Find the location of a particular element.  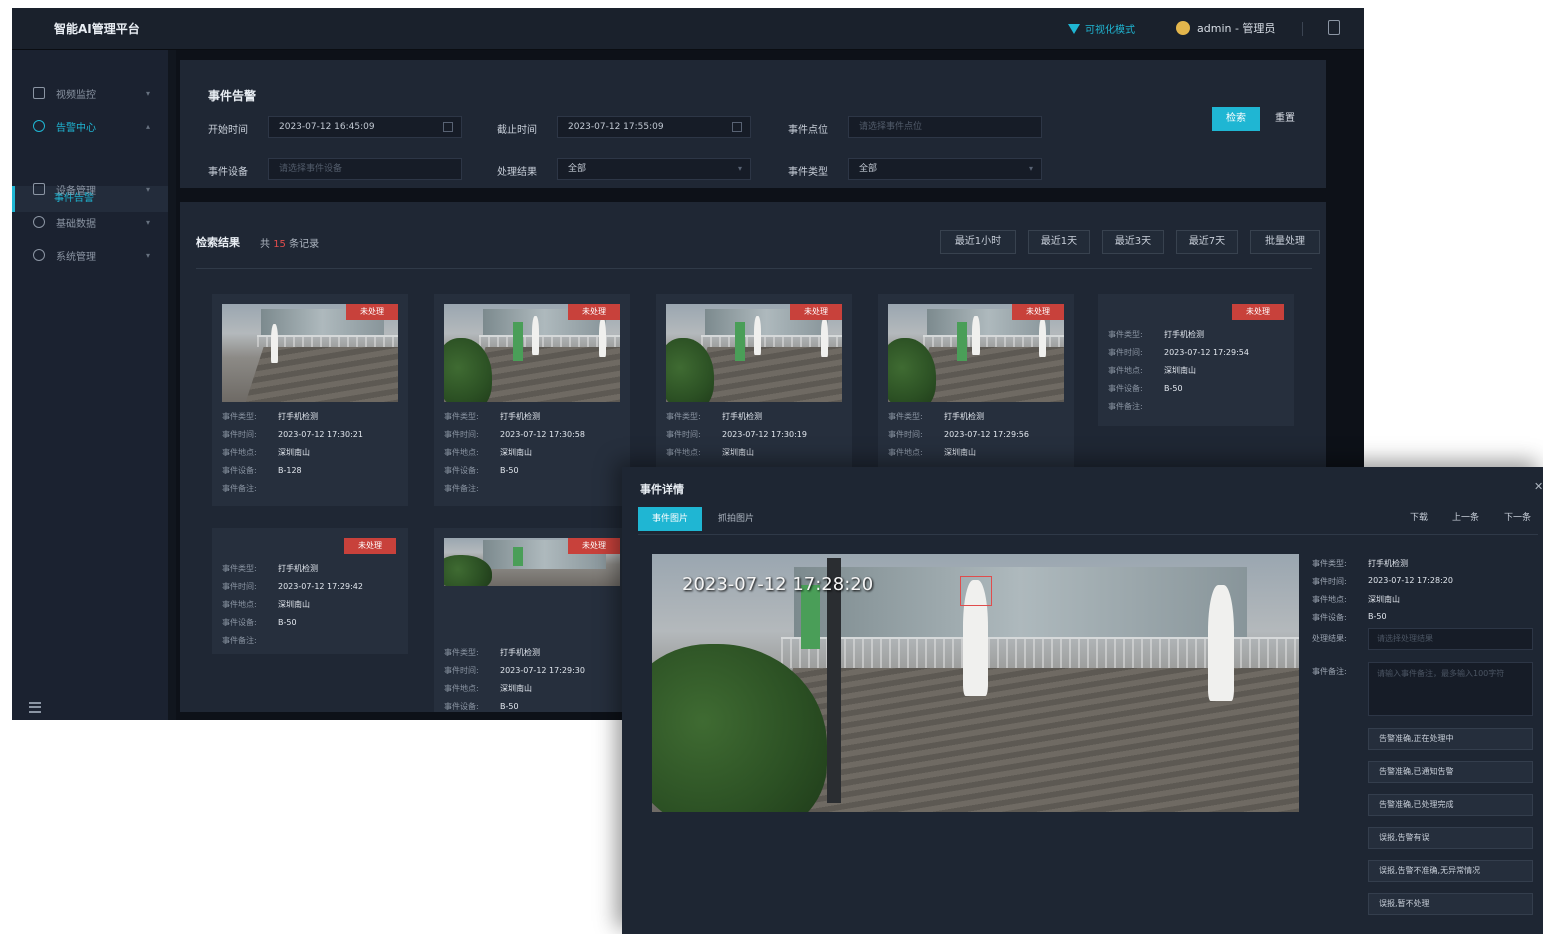

last-day-button: 最近1天 is located at coordinates (1059, 242).